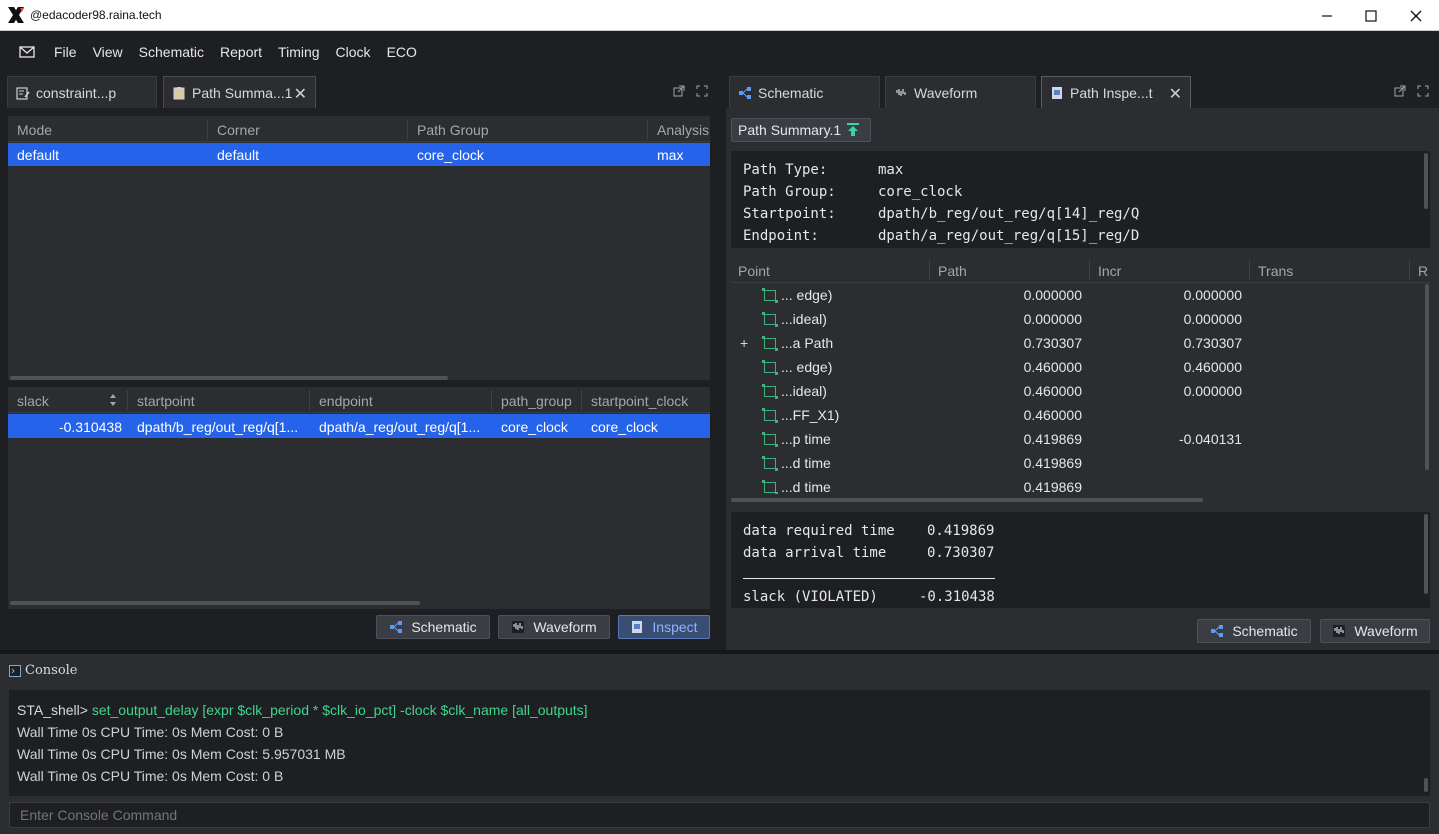 The image size is (1439, 834). Describe the element at coordinates (241, 52) in the screenshot. I see `menu-report: Report` at that location.